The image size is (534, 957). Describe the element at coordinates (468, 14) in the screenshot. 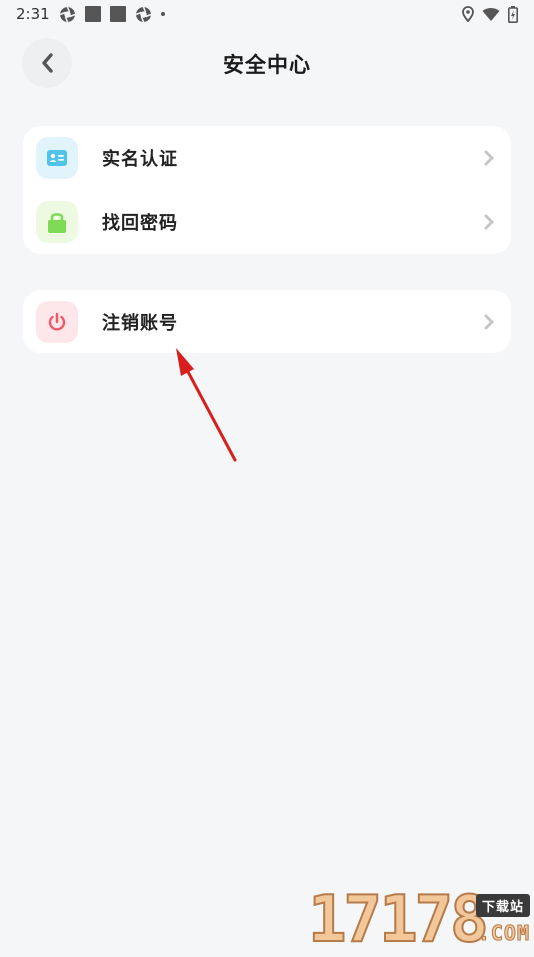

I see `location-icon` at that location.